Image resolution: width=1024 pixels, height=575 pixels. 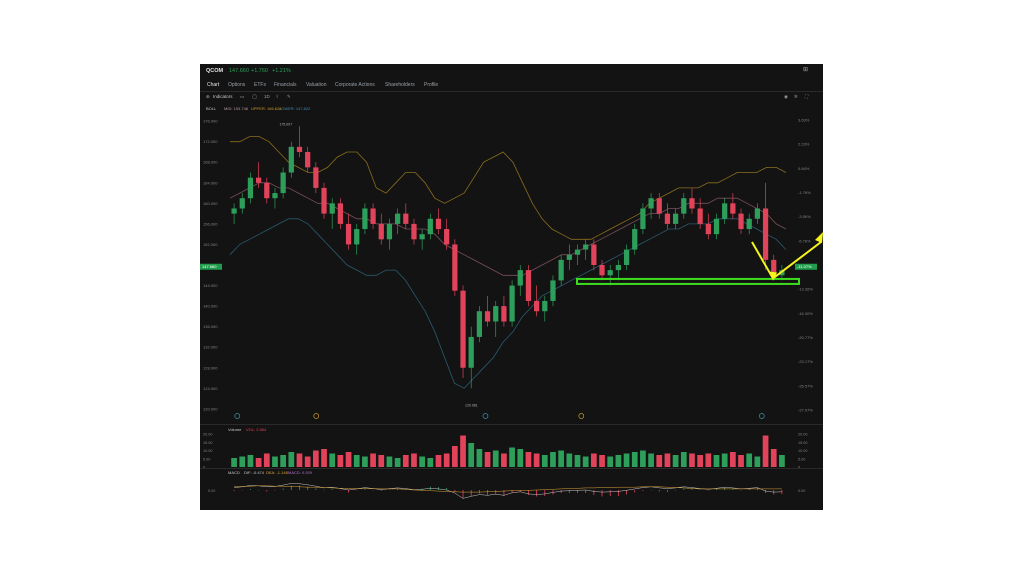 What do you see at coordinates (210, 203) in the screenshot?
I see `price-axis-label: 160.000` at bounding box center [210, 203].